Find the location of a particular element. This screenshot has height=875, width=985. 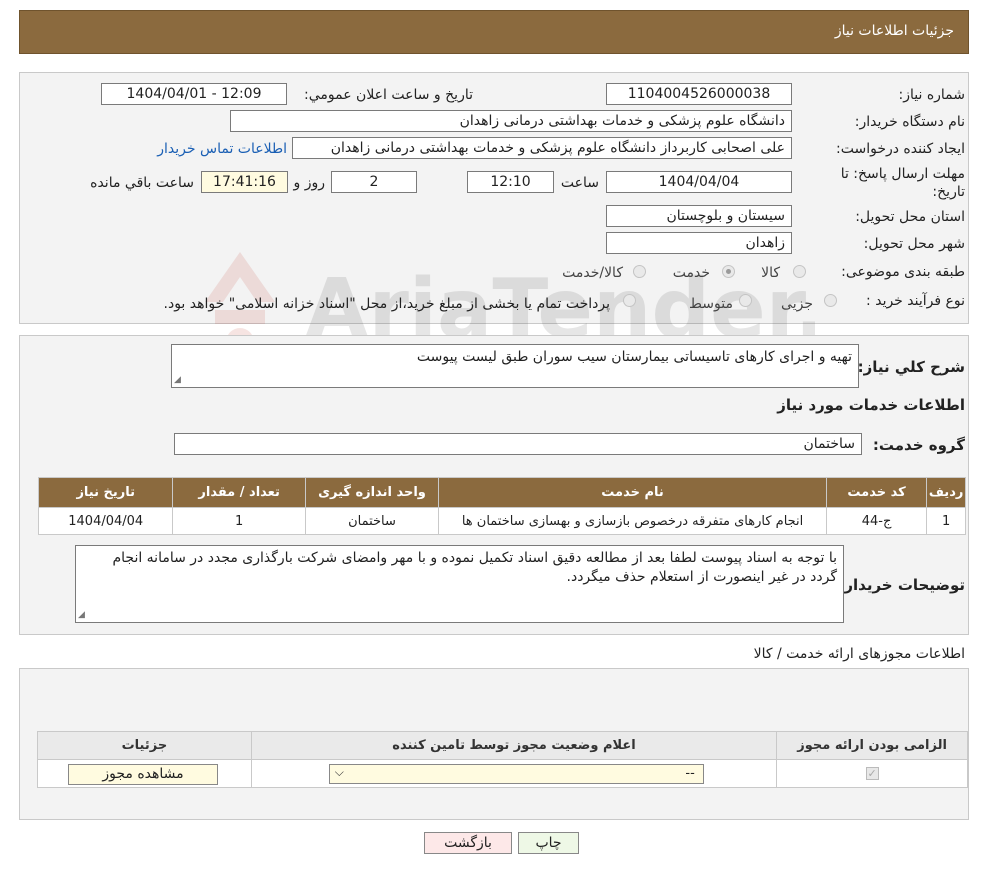

category-service-radio is located at coordinates (728, 271).